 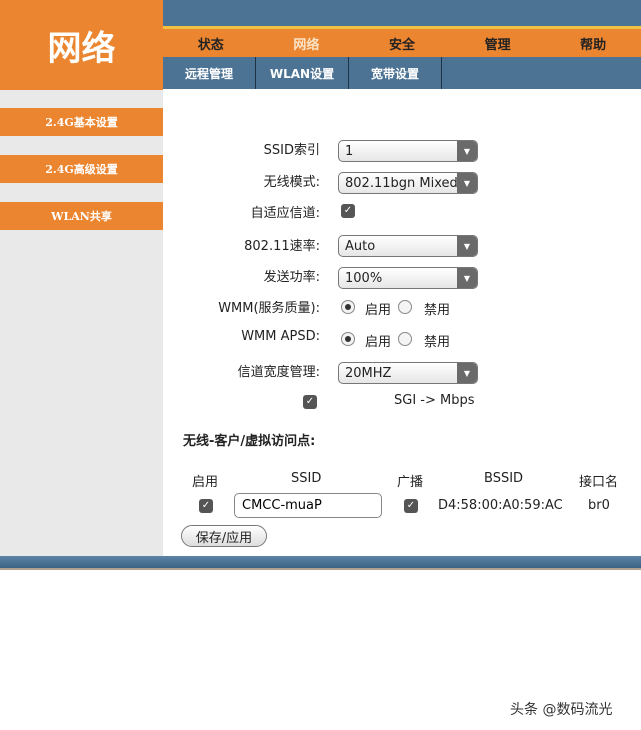 What do you see at coordinates (368, 373) in the screenshot?
I see `bandwidth-value: 20MHZ` at bounding box center [368, 373].